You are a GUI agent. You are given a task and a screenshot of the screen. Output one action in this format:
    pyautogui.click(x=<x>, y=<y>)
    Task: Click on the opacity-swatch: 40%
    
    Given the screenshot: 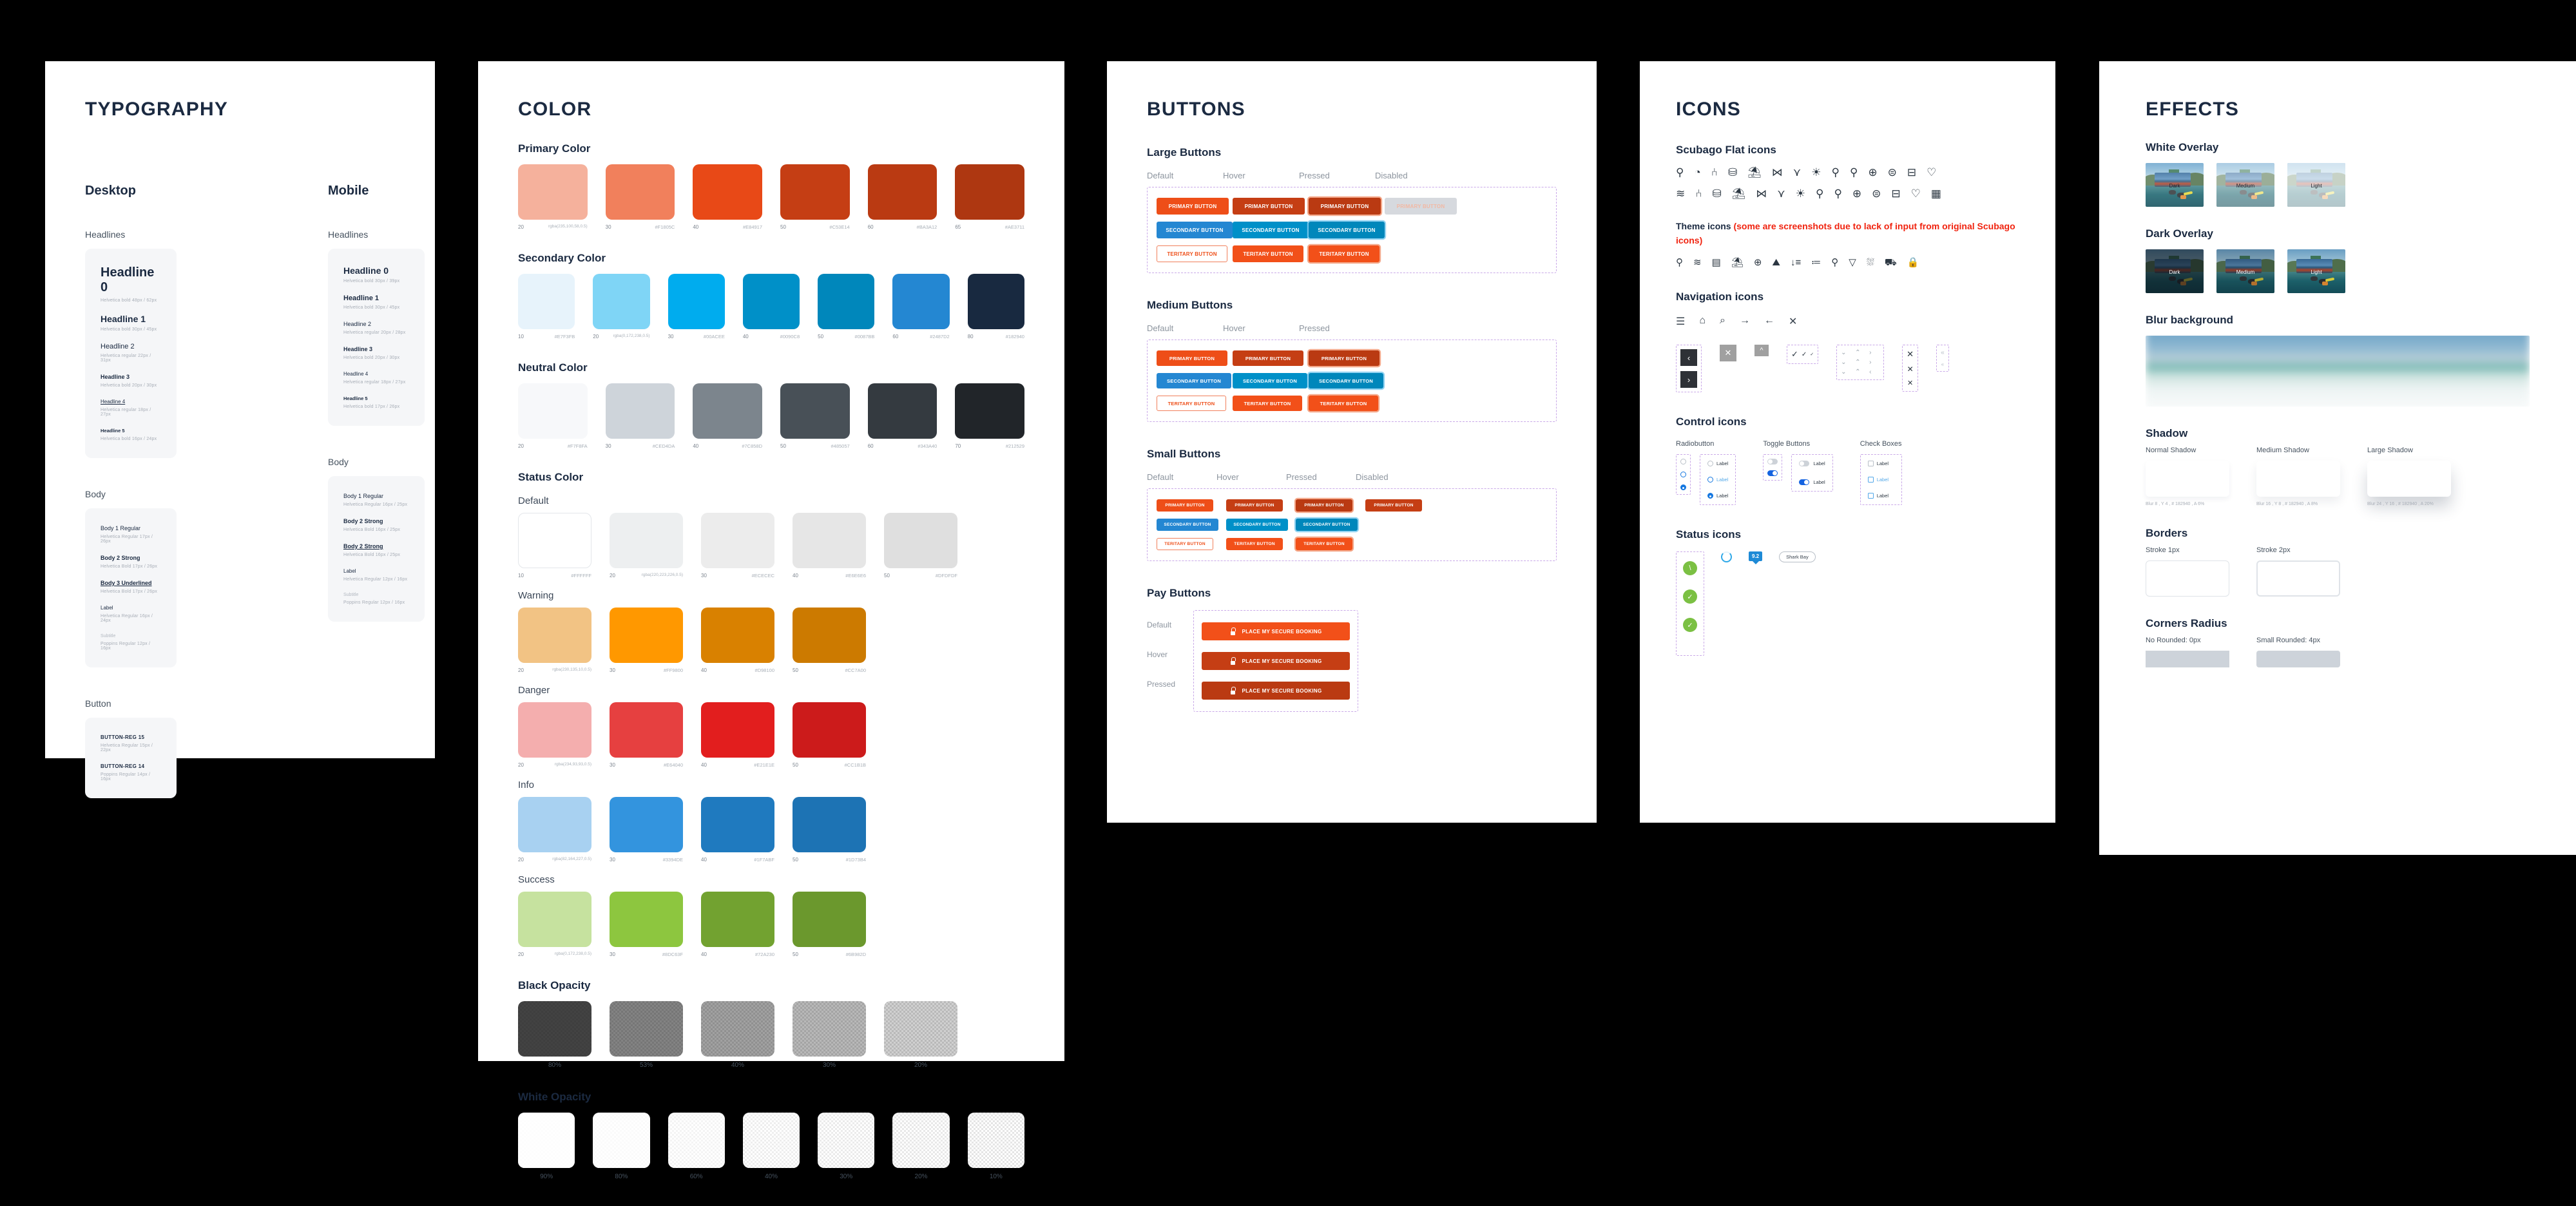 What is the action you would take?
    pyautogui.click(x=771, y=1147)
    